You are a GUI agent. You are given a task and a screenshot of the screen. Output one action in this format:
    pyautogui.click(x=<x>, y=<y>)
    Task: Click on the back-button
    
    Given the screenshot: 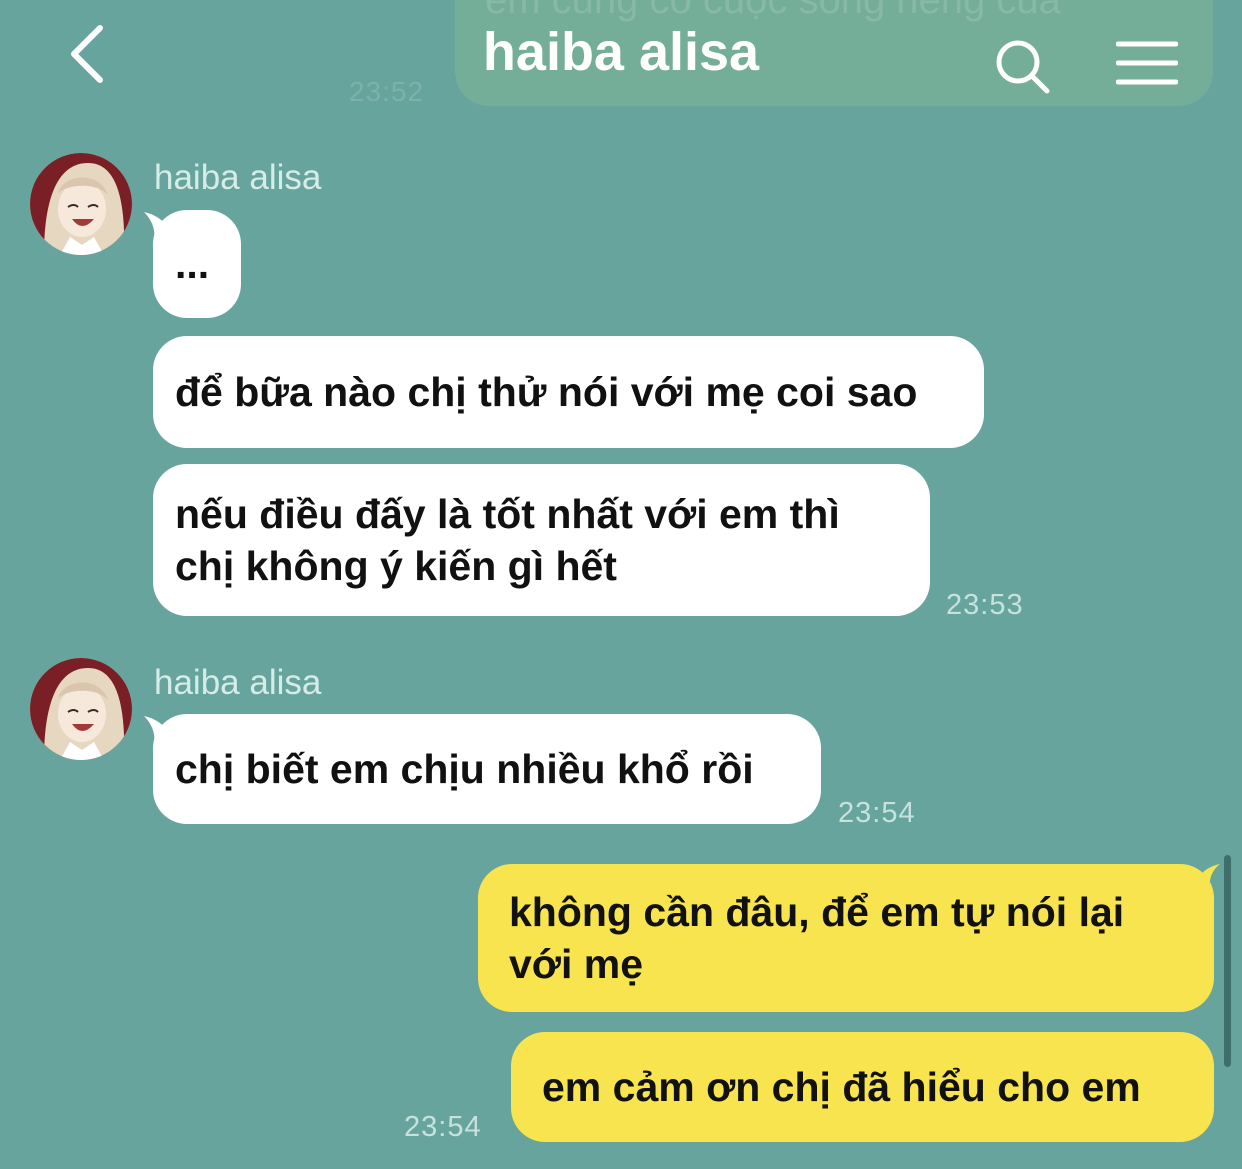 What is the action you would take?
    pyautogui.click(x=94, y=54)
    